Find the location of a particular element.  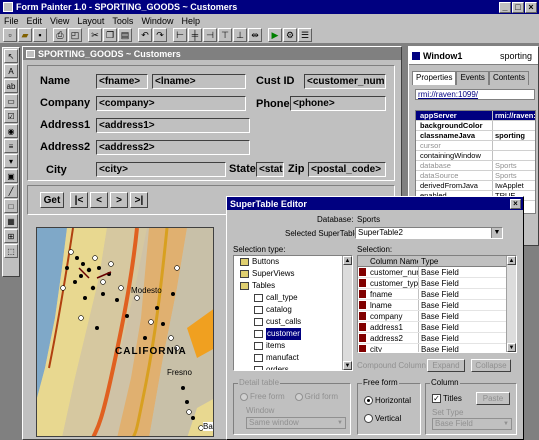

combo-tool-icon: ▾ is located at coordinates (11, 161).